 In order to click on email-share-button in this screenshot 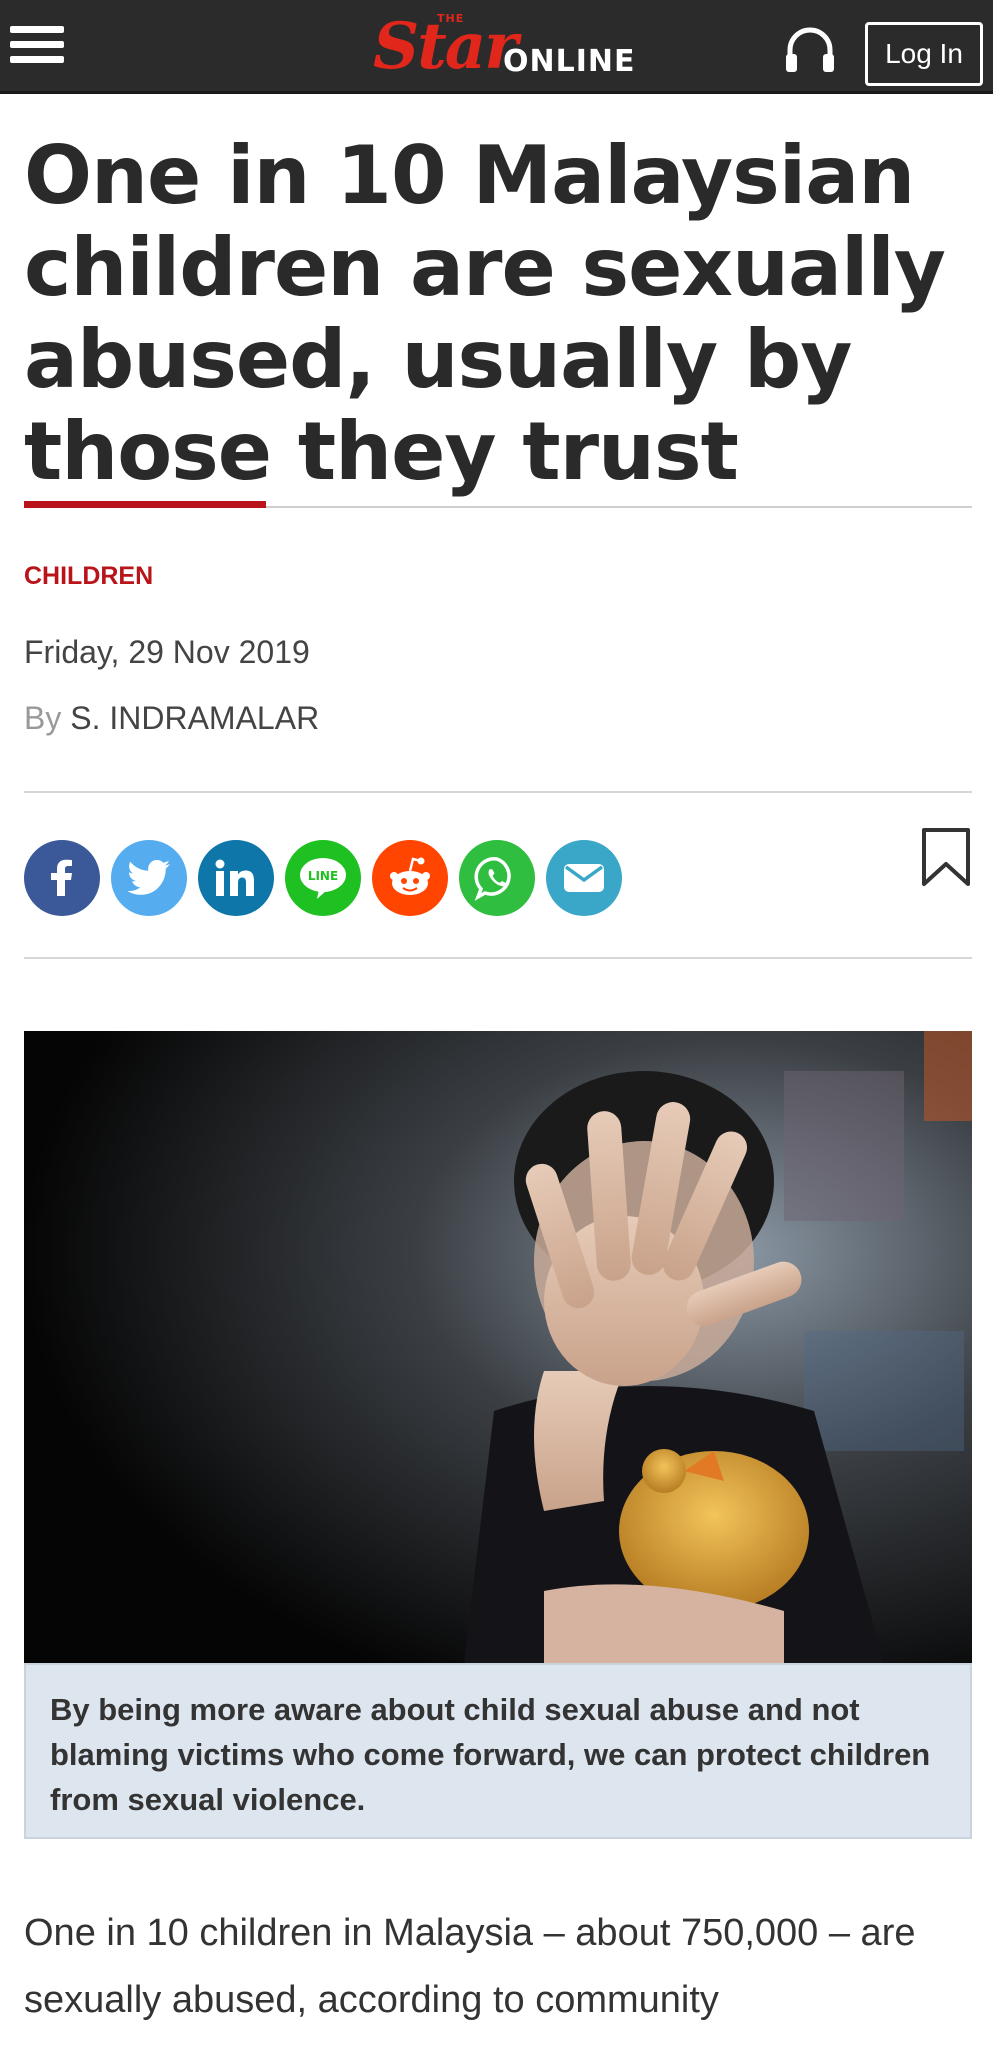, I will do `click(584, 878)`.